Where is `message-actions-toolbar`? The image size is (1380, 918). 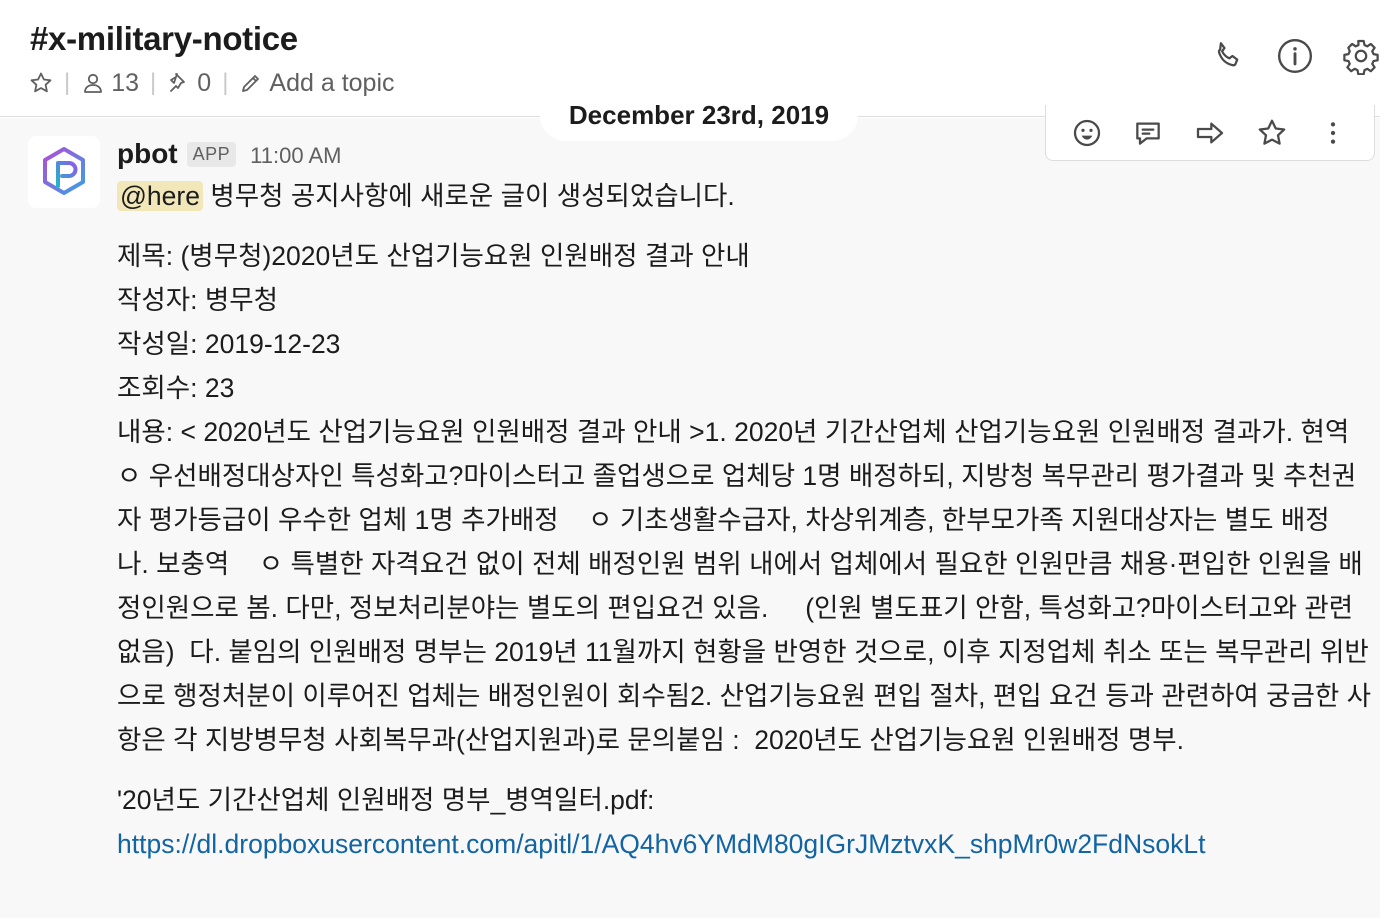 message-actions-toolbar is located at coordinates (1210, 133).